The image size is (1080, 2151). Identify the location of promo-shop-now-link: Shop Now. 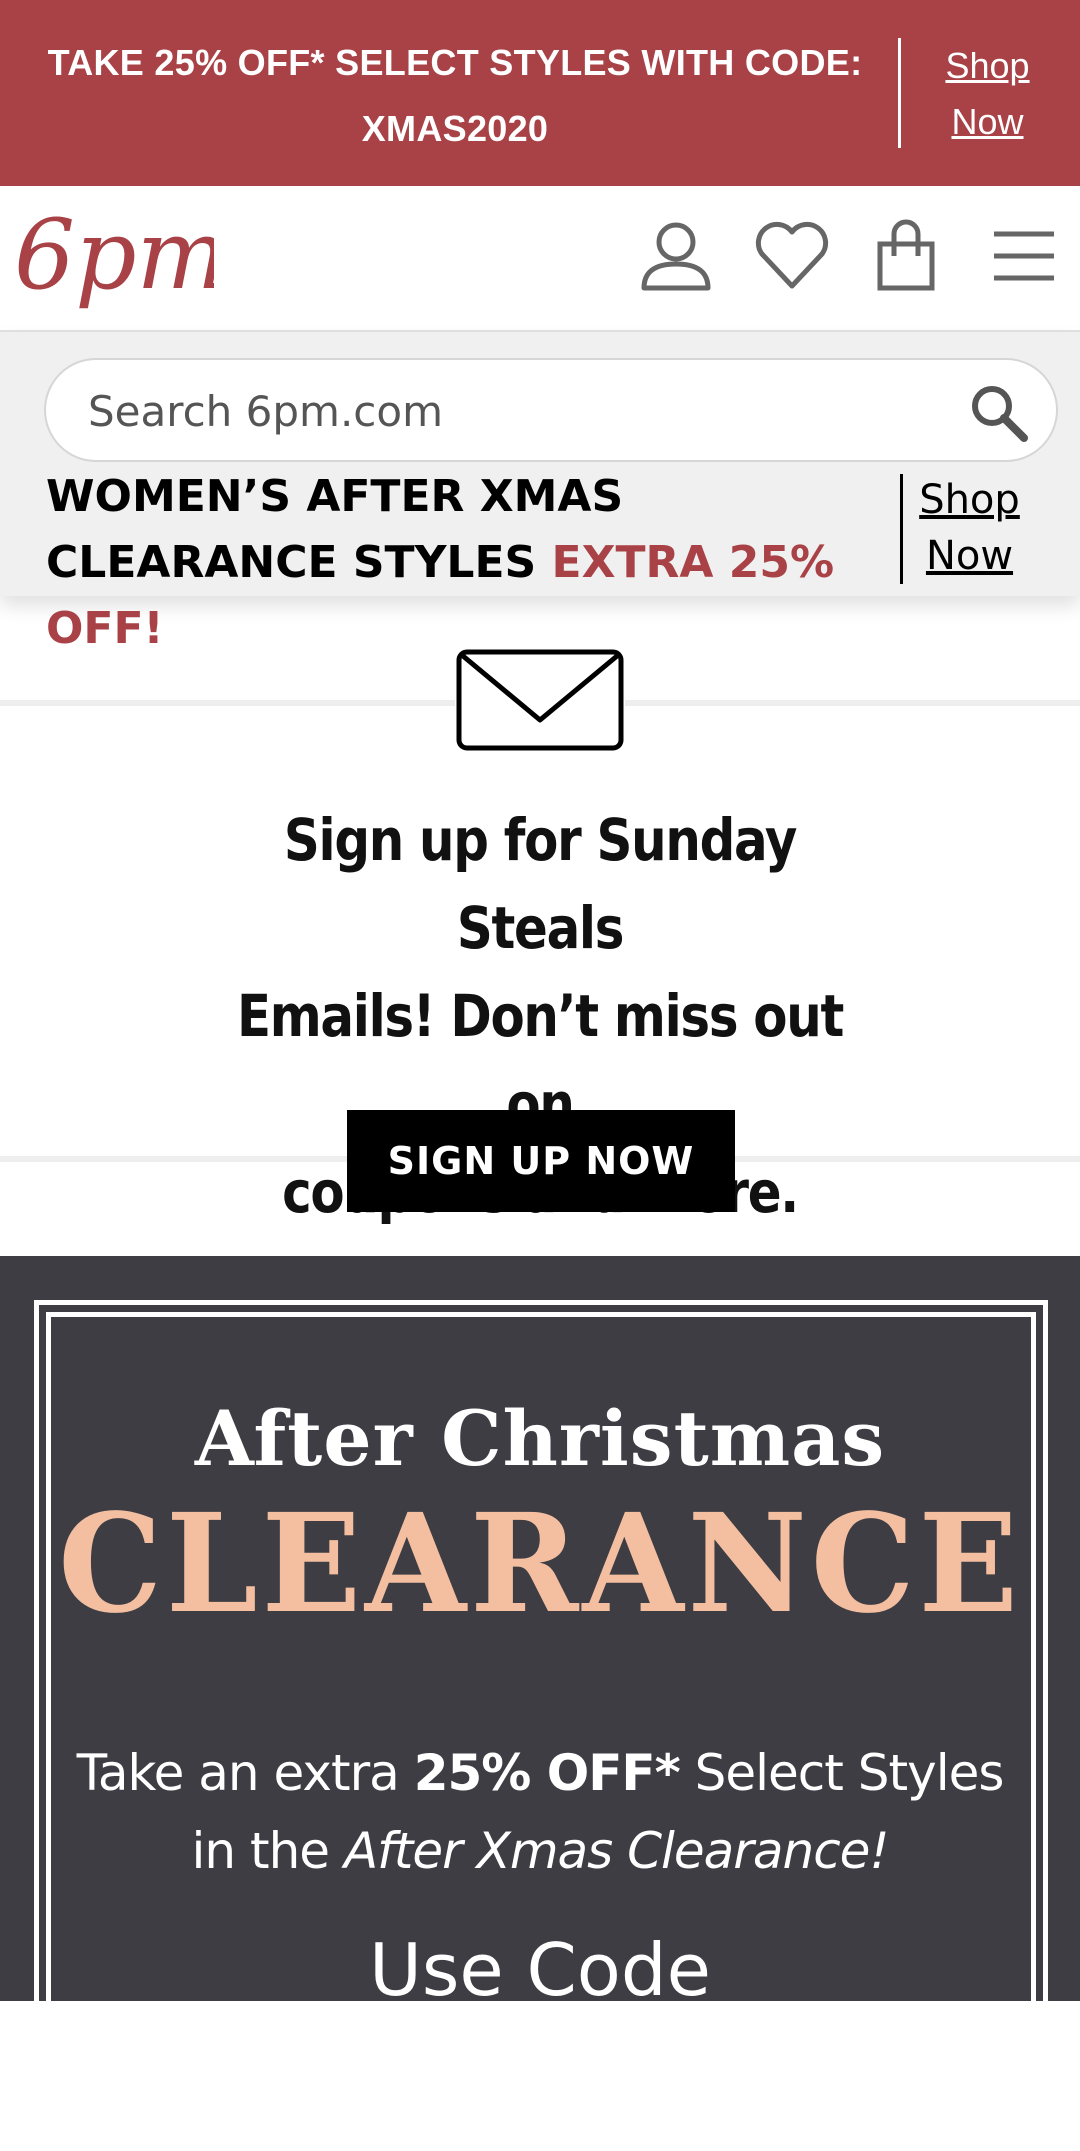
(987, 94).